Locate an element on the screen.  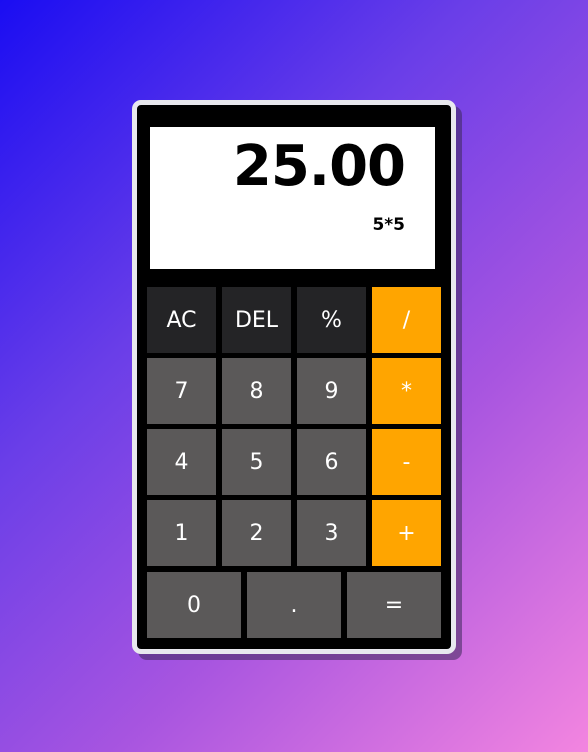
result-value: 25.00 is located at coordinates (319, 166).